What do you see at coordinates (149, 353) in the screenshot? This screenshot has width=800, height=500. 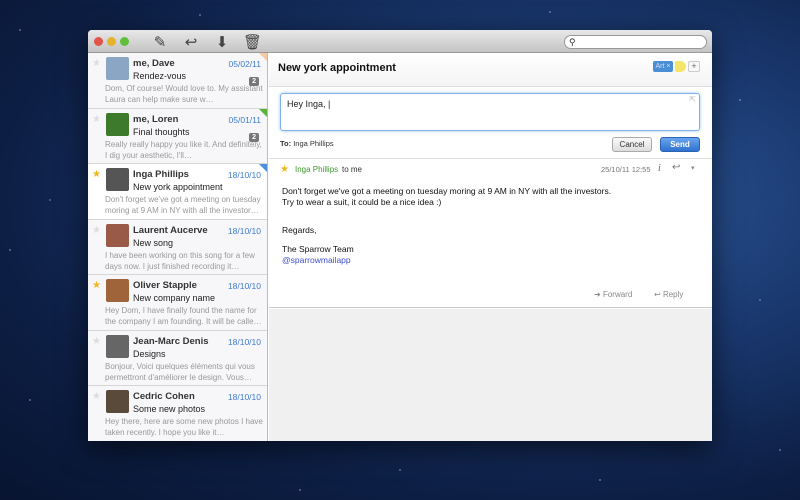 I see `subject: Designs` at bounding box center [149, 353].